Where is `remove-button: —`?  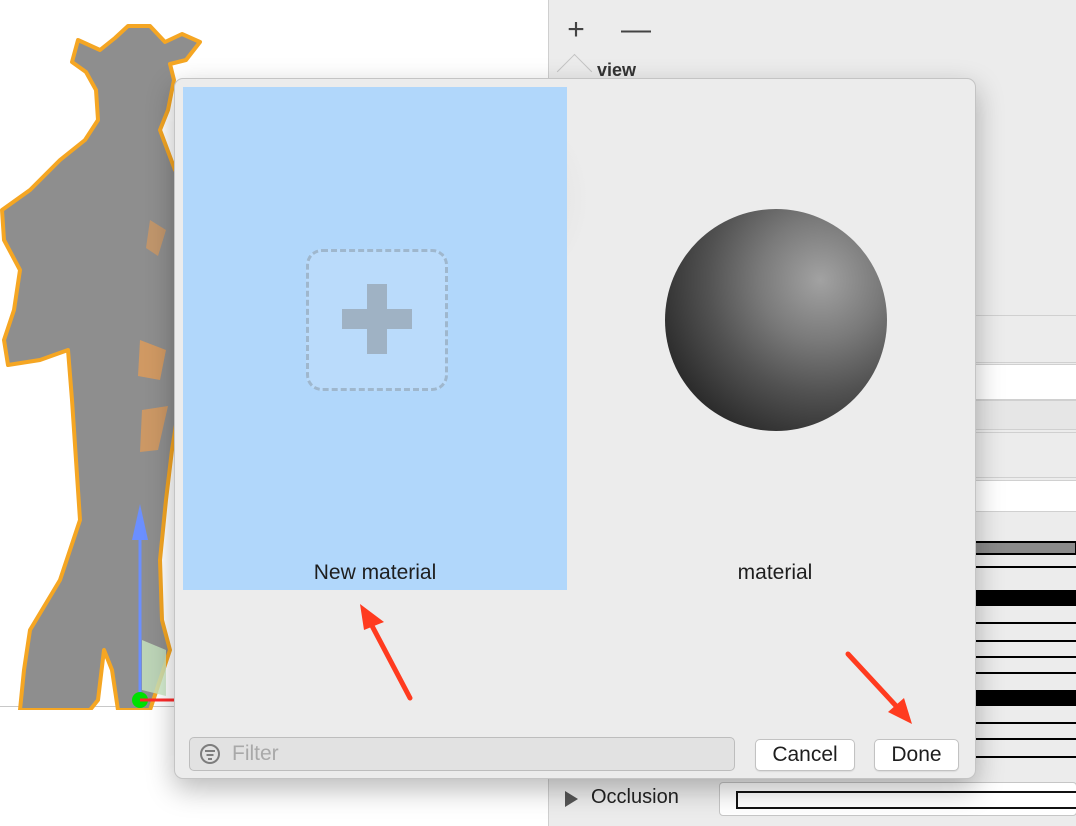 remove-button: — is located at coordinates (636, 30).